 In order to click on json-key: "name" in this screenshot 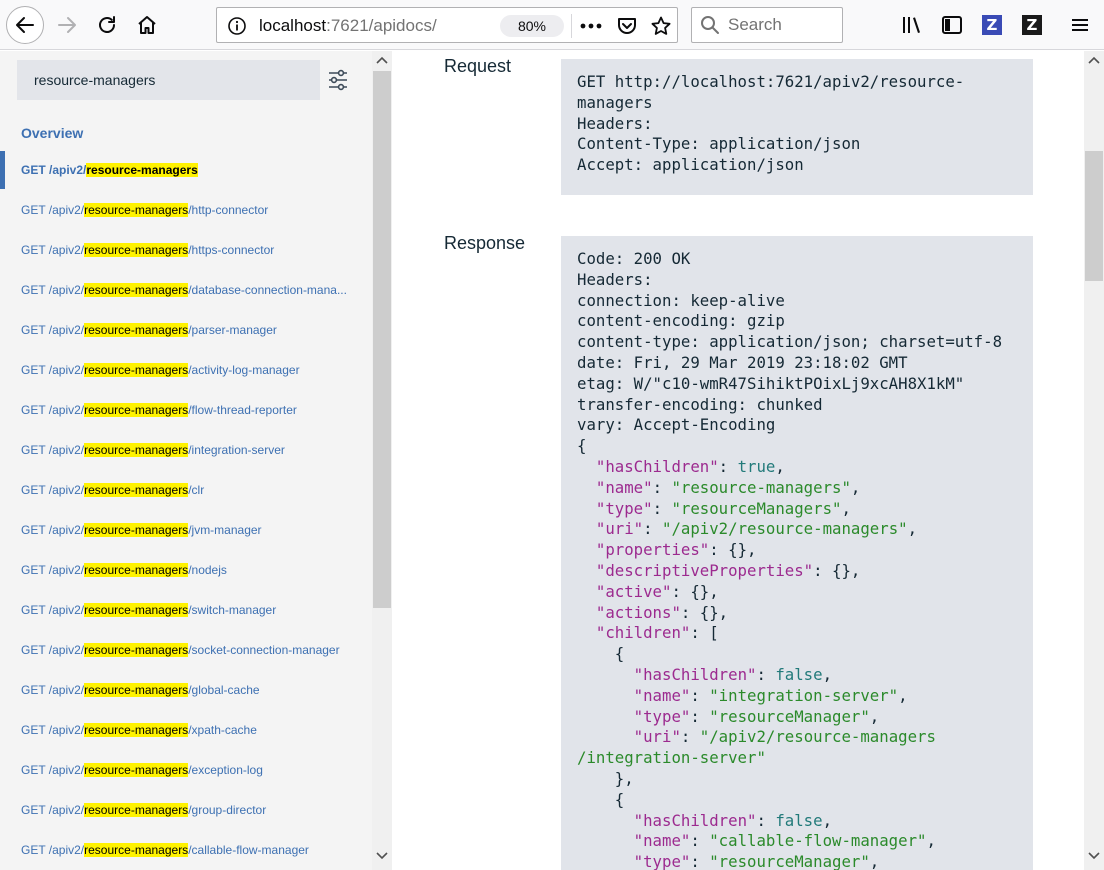, I will do `click(662, 695)`.